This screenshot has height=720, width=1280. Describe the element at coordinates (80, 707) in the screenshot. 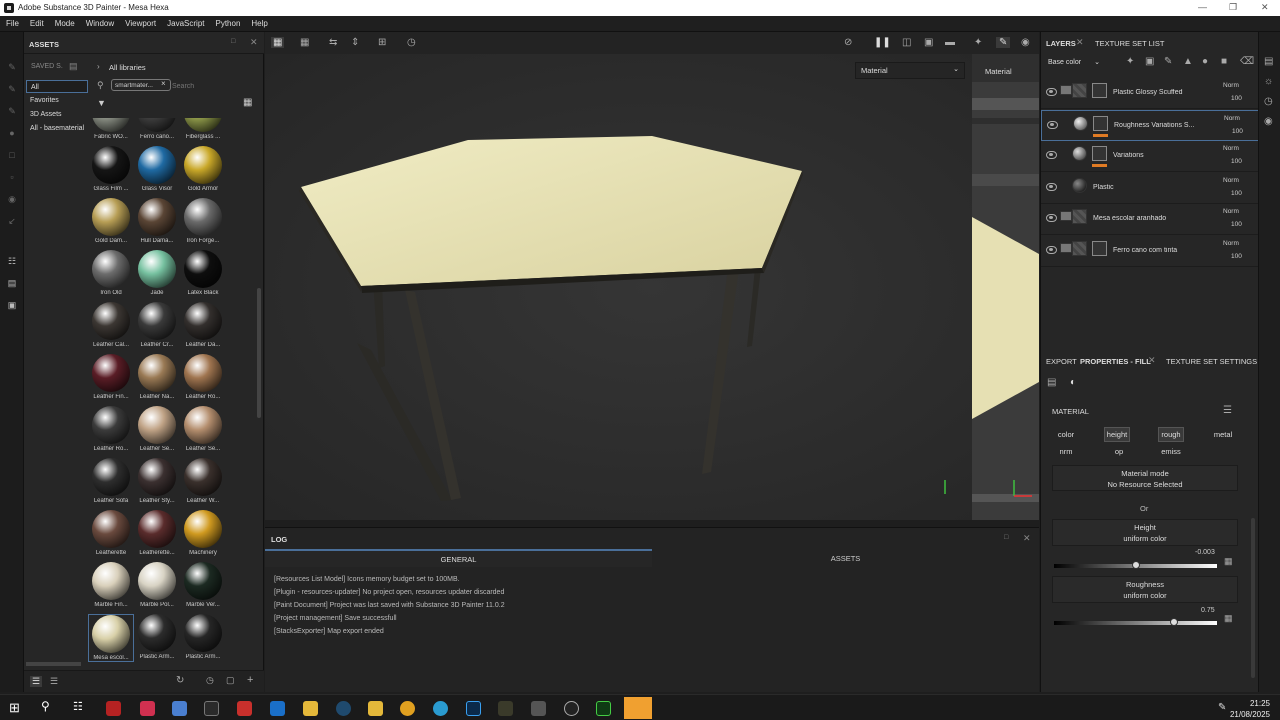

I see `task-view-icon: ☷` at that location.